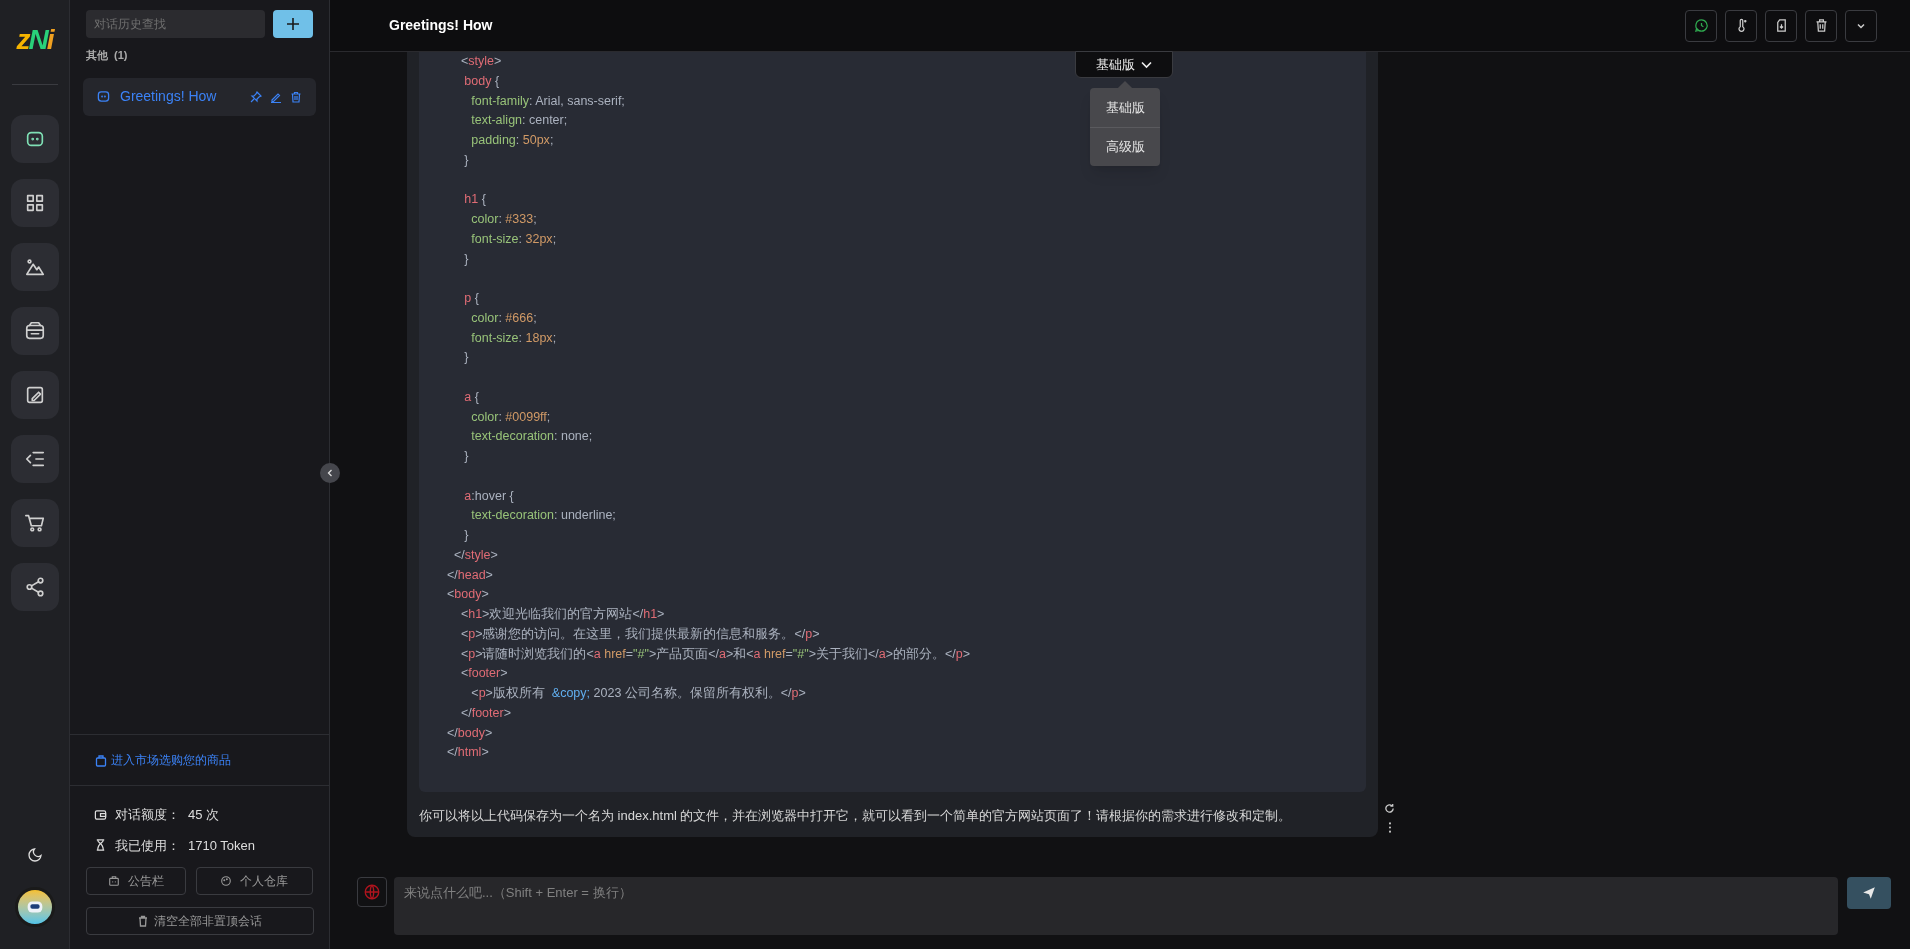 The height and width of the screenshot is (949, 1910). Describe the element at coordinates (510, 417) in the screenshot. I see `code-line: color: #0099ff;` at that location.